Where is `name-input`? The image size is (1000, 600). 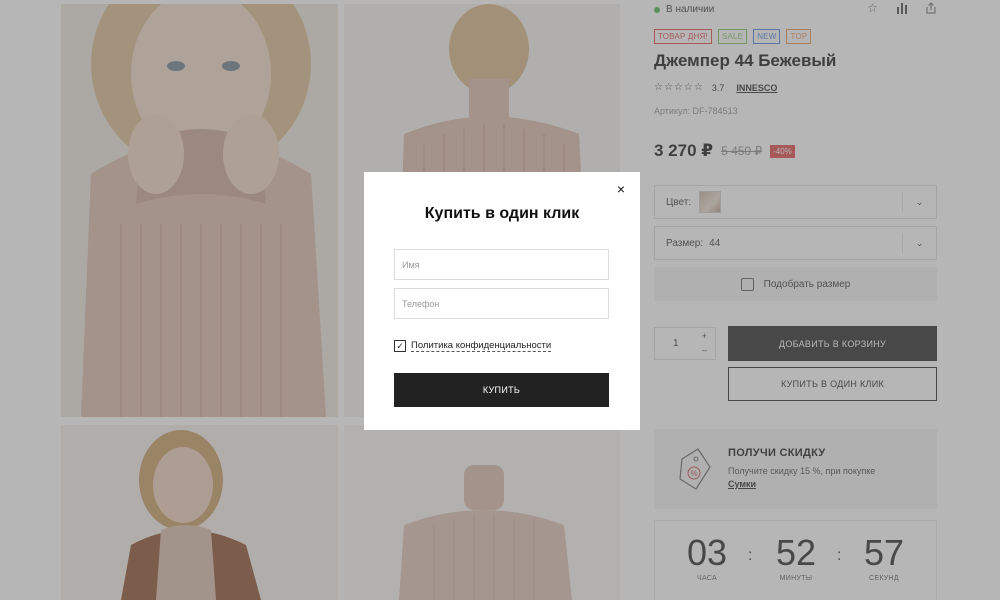
name-input is located at coordinates (501, 264).